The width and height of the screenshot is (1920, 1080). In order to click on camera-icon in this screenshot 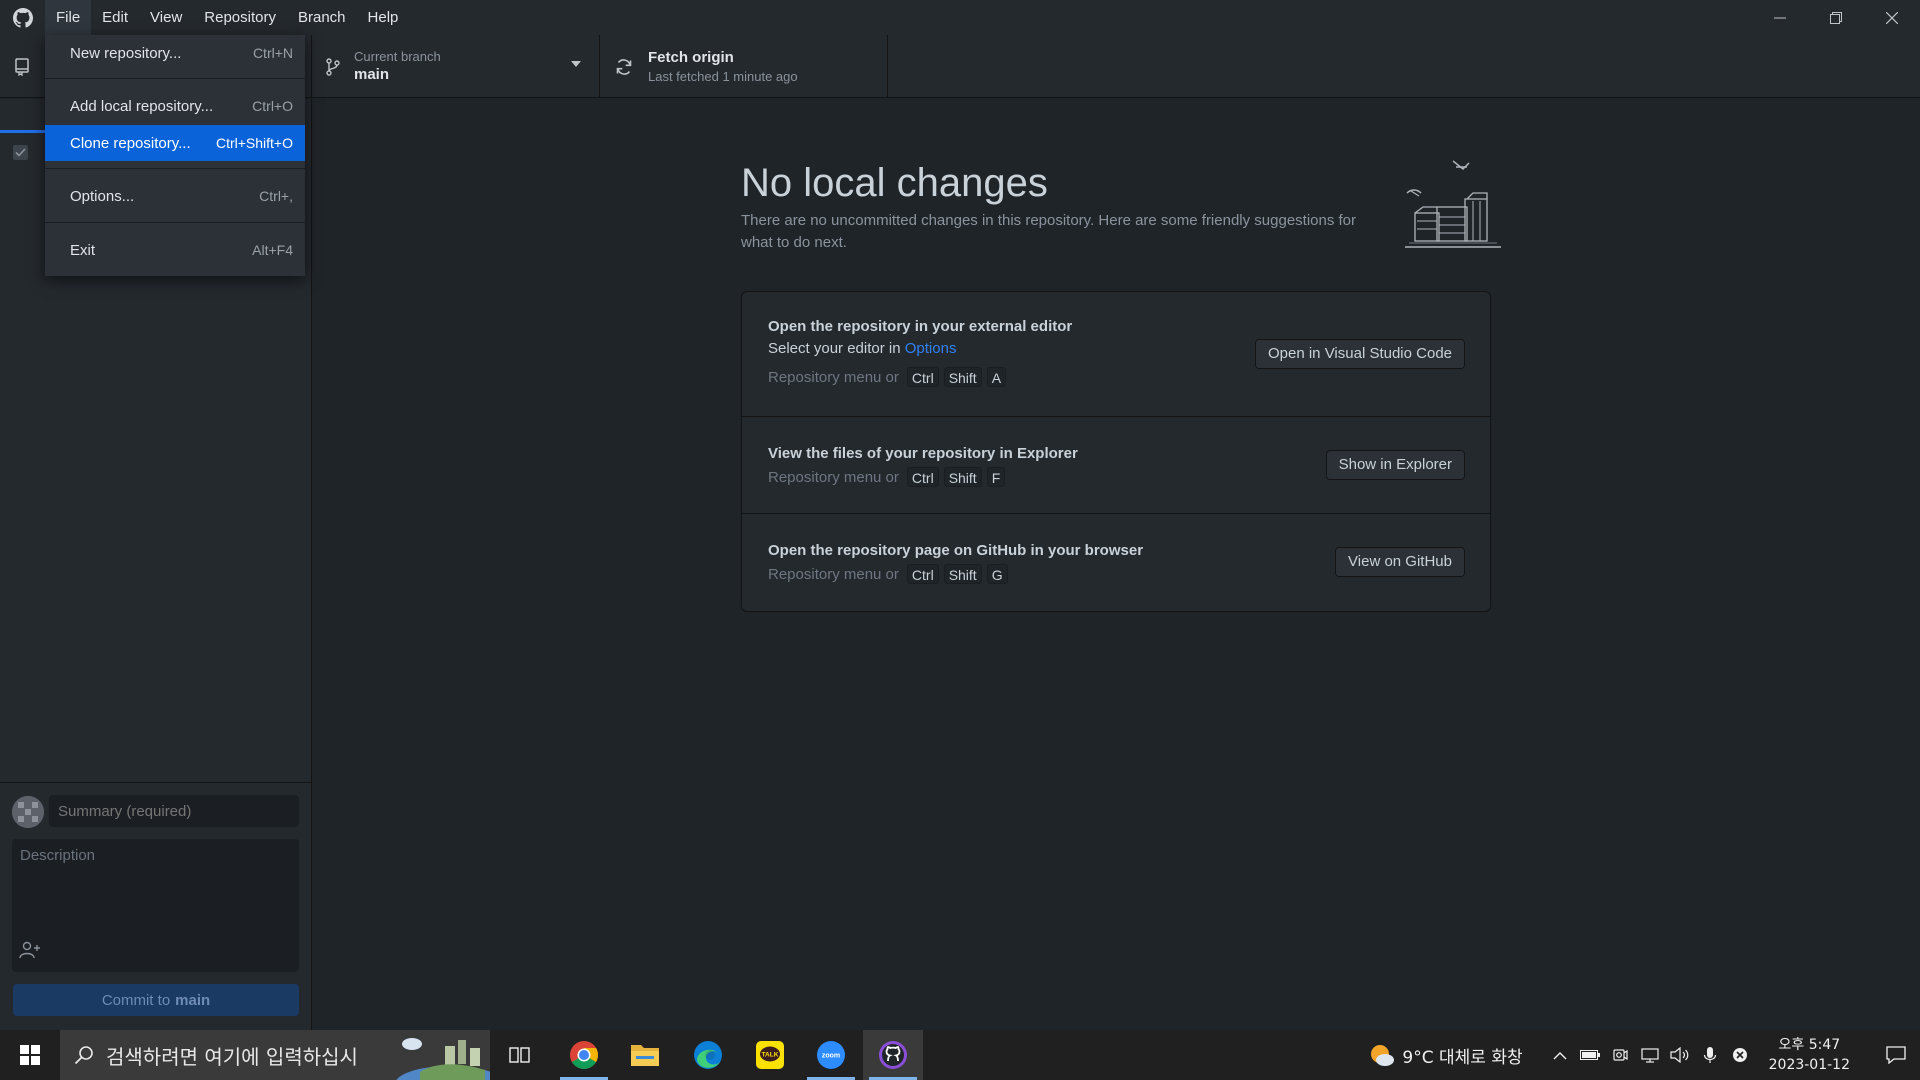, I will do `click(1620, 1055)`.